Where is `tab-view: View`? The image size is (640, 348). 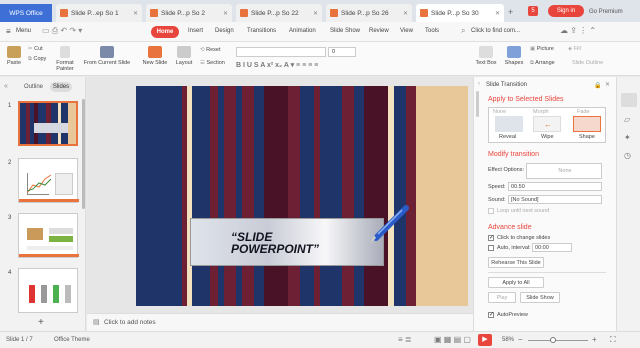
tab-view: View is located at coordinates (406, 31).